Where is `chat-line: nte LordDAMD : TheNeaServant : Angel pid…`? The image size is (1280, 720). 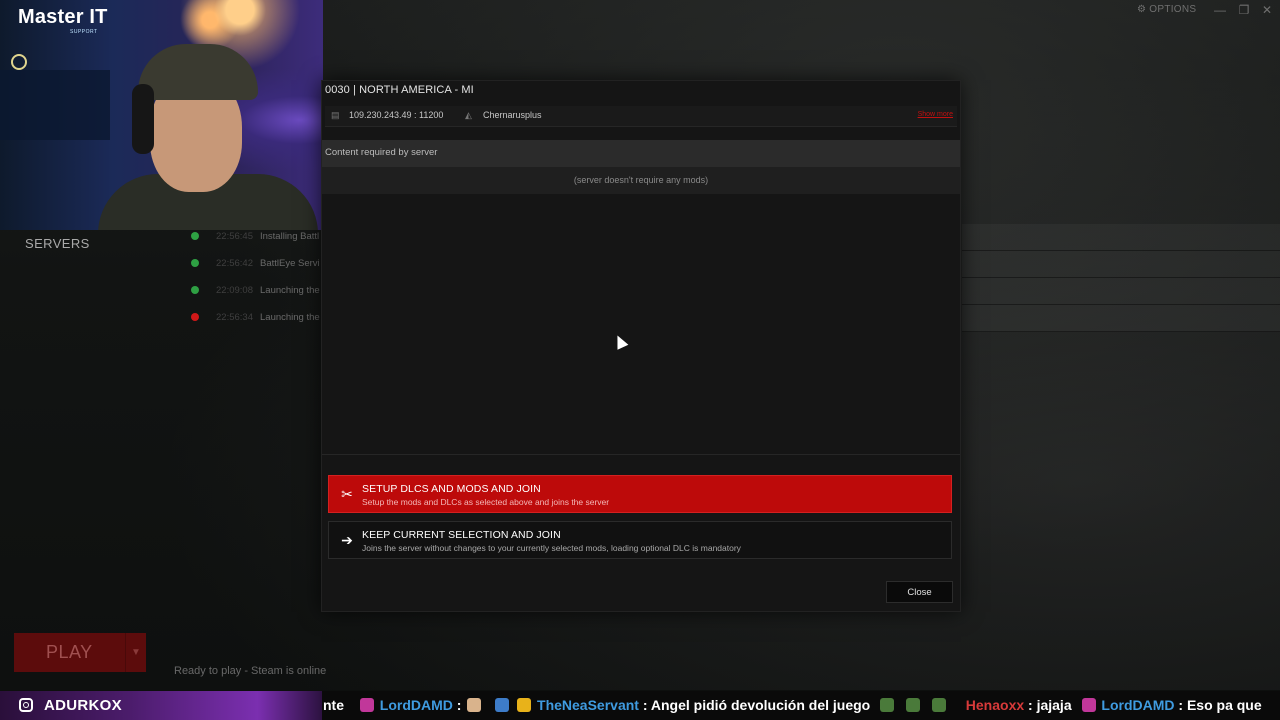 chat-line: nte LordDAMD : TheNeaServant : Angel pid… is located at coordinates (792, 705).